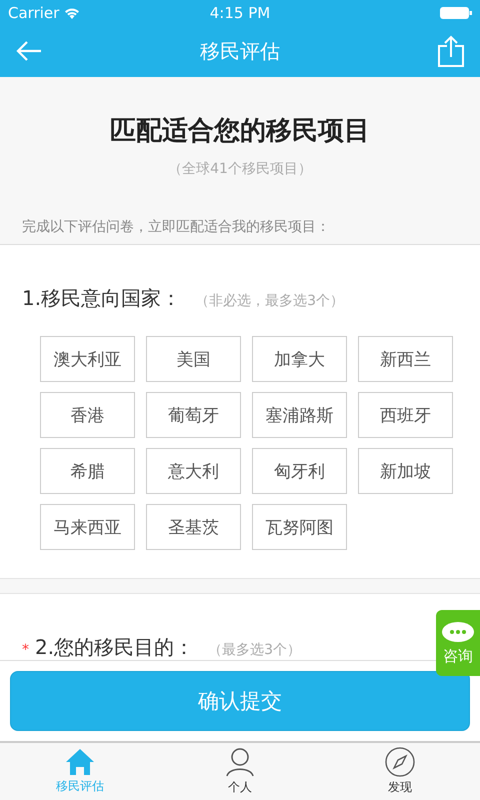 This screenshot has height=800, width=480. What do you see at coordinates (25, 650) in the screenshot?
I see `required-mark: *` at bounding box center [25, 650].